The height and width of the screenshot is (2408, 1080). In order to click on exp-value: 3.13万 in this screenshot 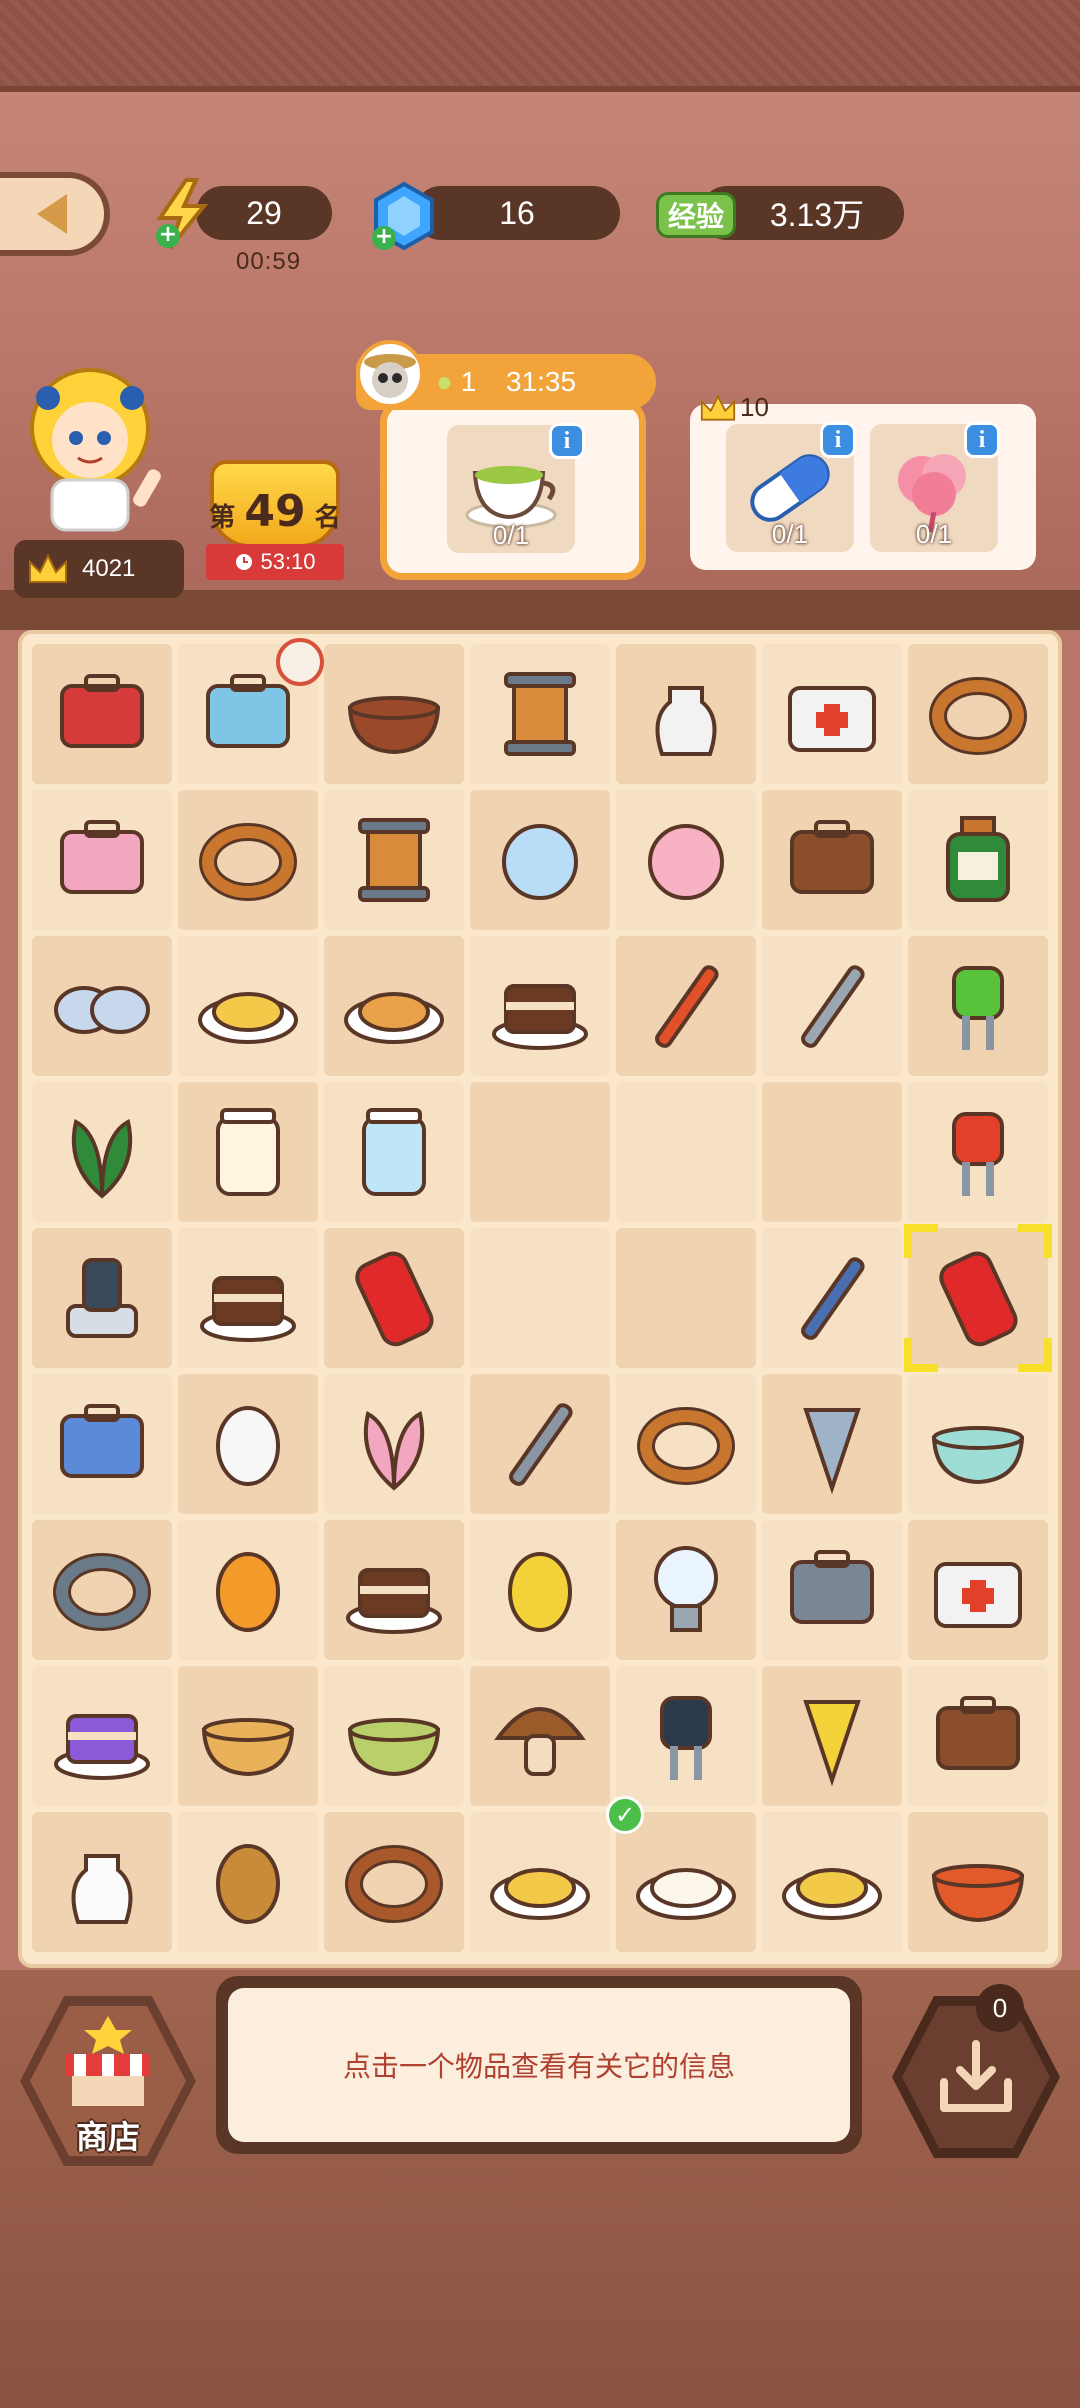, I will do `click(817, 215)`.